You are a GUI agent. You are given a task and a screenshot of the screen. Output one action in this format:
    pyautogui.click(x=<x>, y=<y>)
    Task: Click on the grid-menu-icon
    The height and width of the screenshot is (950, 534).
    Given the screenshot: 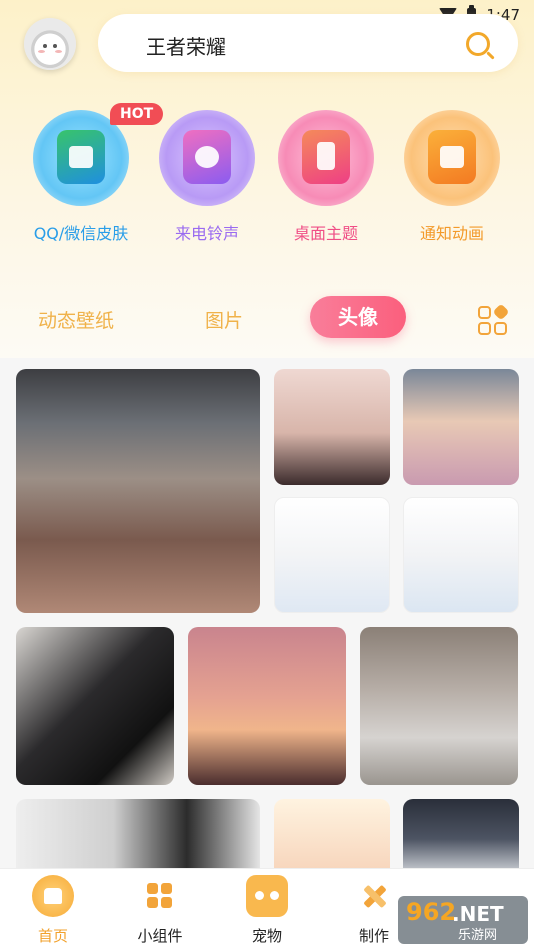 What is the action you would take?
    pyautogui.click(x=493, y=320)
    